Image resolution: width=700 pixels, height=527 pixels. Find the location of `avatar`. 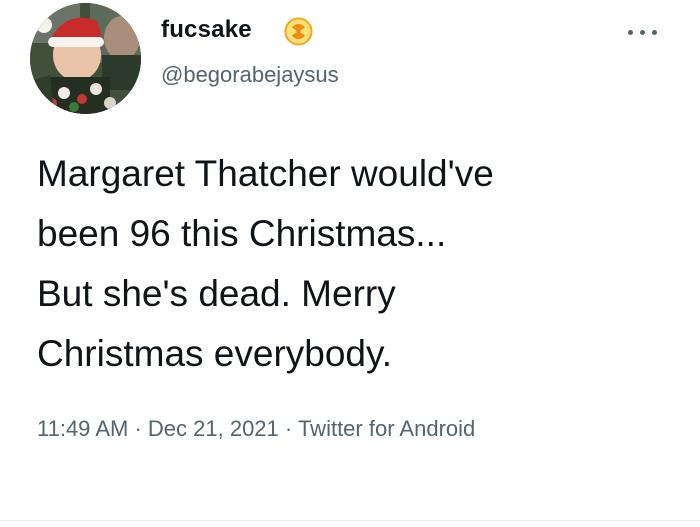

avatar is located at coordinates (85, 58).